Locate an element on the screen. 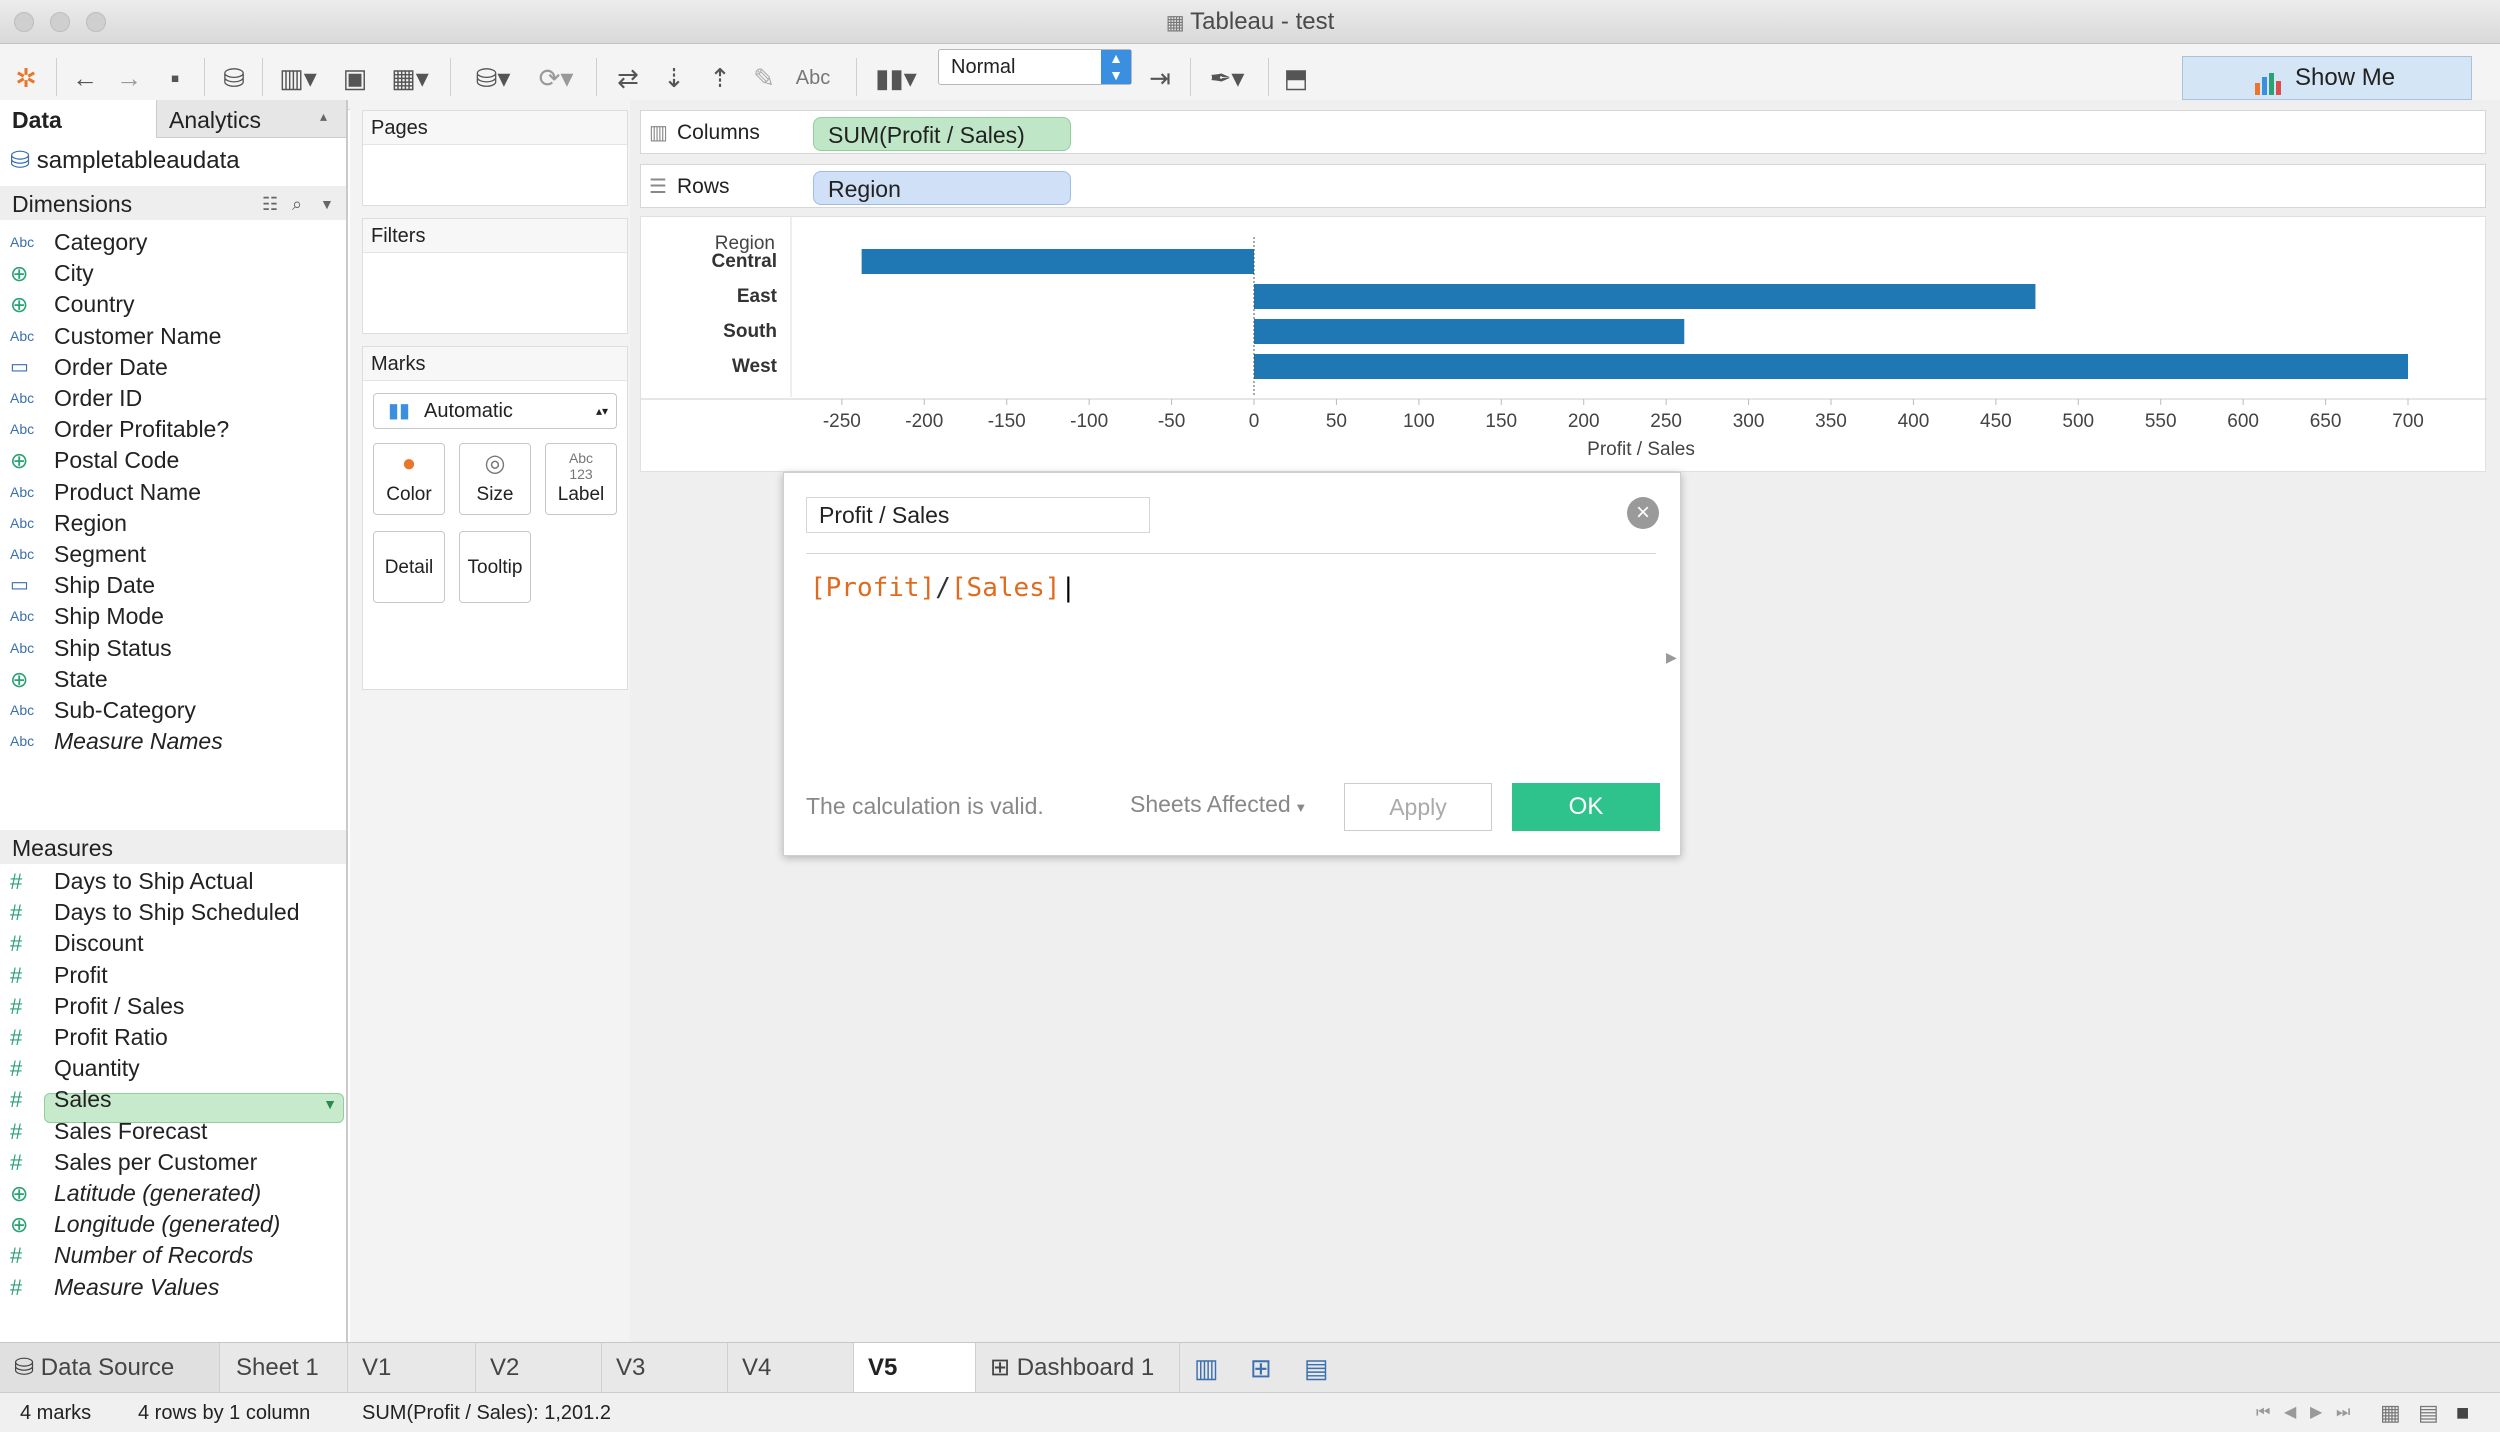 The width and height of the screenshot is (2500, 1433). clear-sheet-icon: ▦▾ is located at coordinates (410, 78).